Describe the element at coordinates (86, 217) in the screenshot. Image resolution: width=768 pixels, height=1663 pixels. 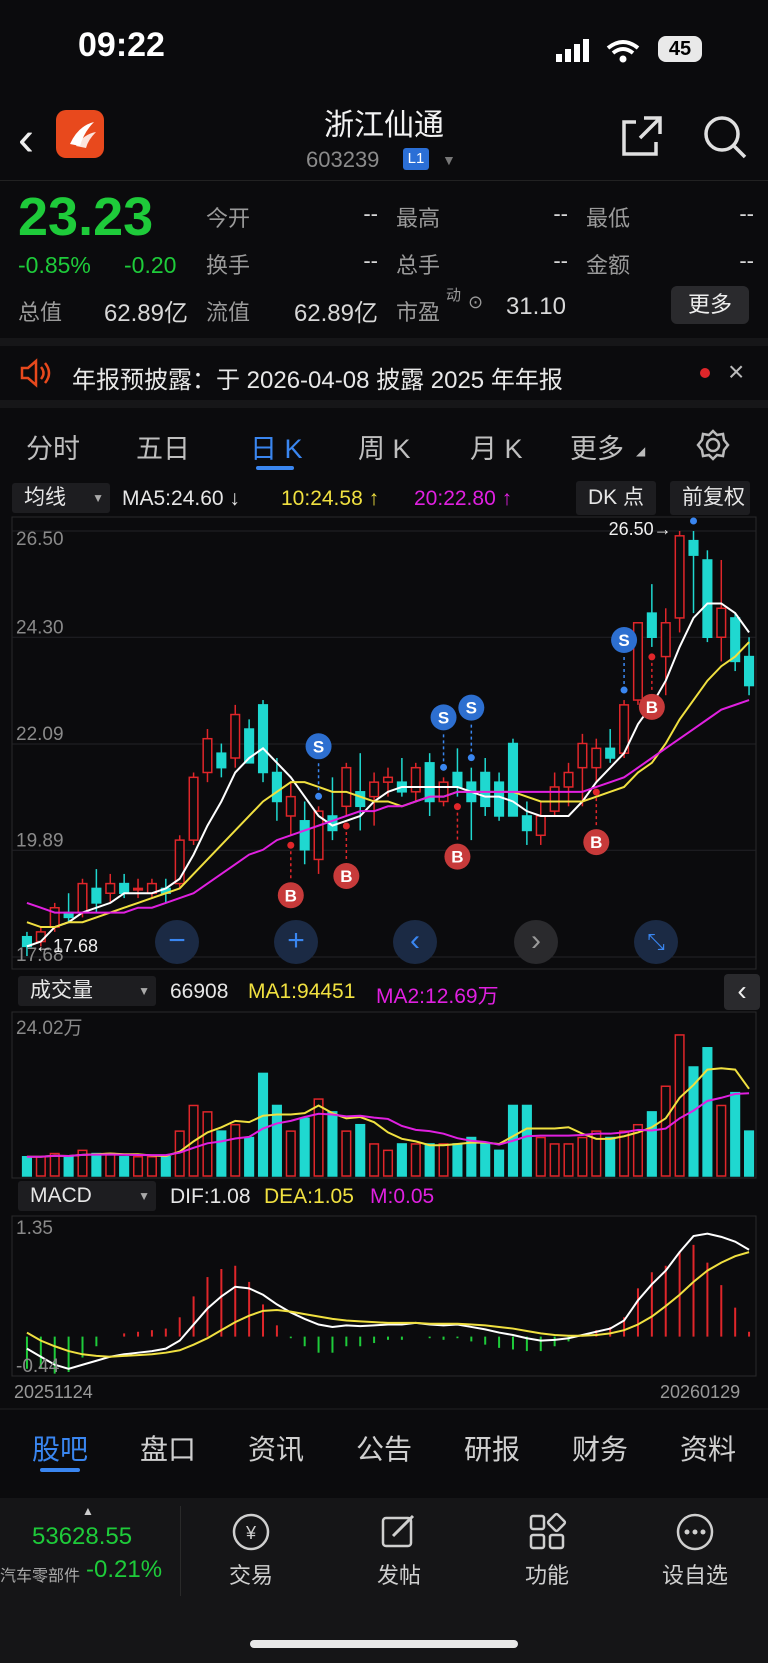
I see `current-price: 23.23` at that location.